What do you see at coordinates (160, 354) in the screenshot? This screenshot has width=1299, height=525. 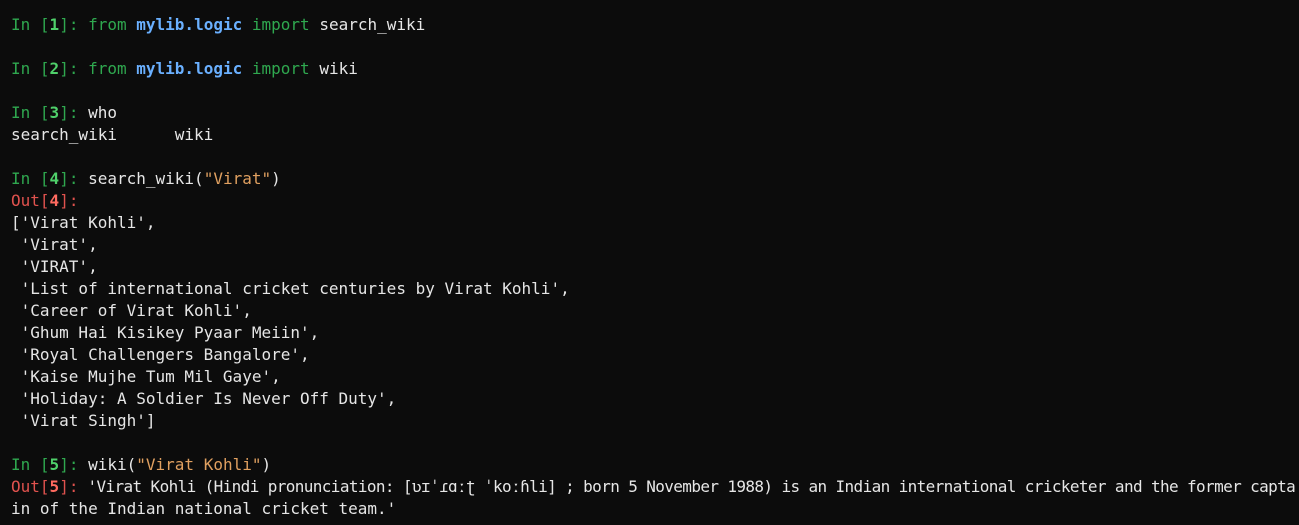 I see `output-line: 'Royal Challengers Bangalore',` at bounding box center [160, 354].